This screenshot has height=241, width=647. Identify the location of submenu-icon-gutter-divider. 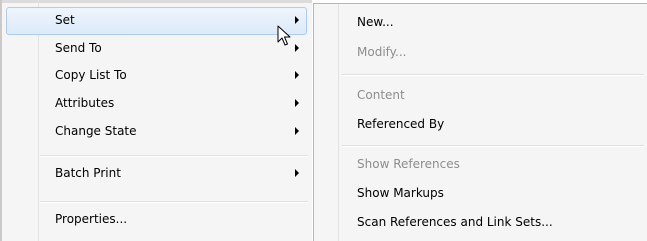
(338, 122).